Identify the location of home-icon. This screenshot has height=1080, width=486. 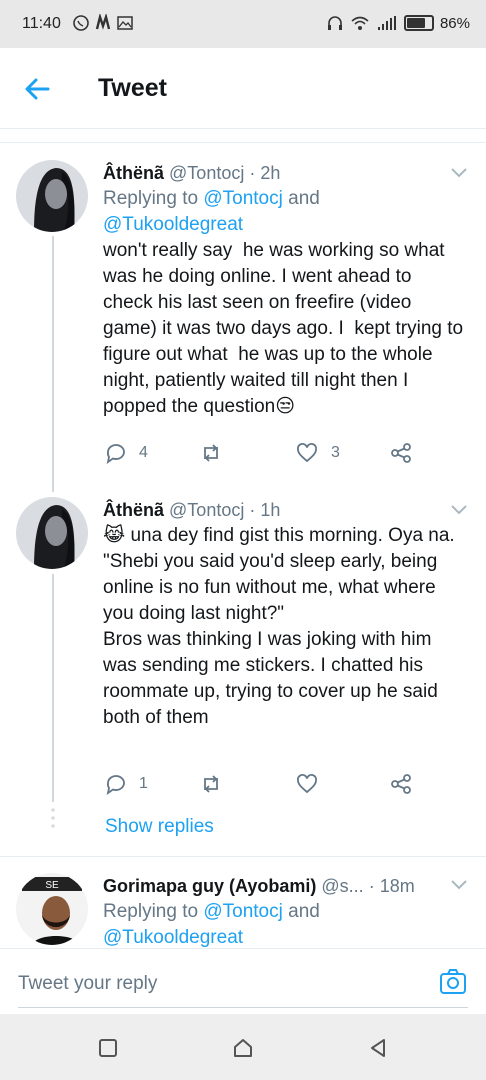
(243, 1048).